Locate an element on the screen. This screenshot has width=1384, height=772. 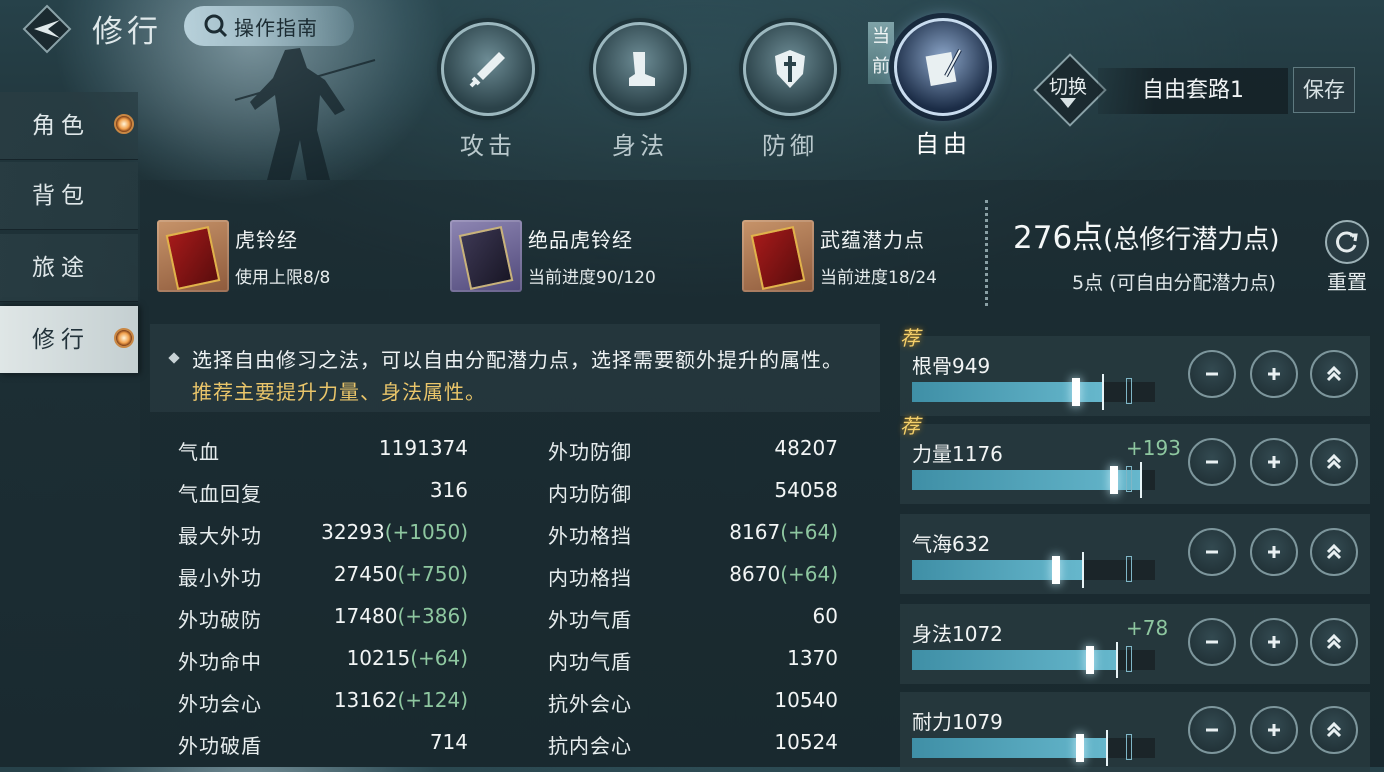
free-points: 5点 (可自由分配潜力点) is located at coordinates (1174, 283).